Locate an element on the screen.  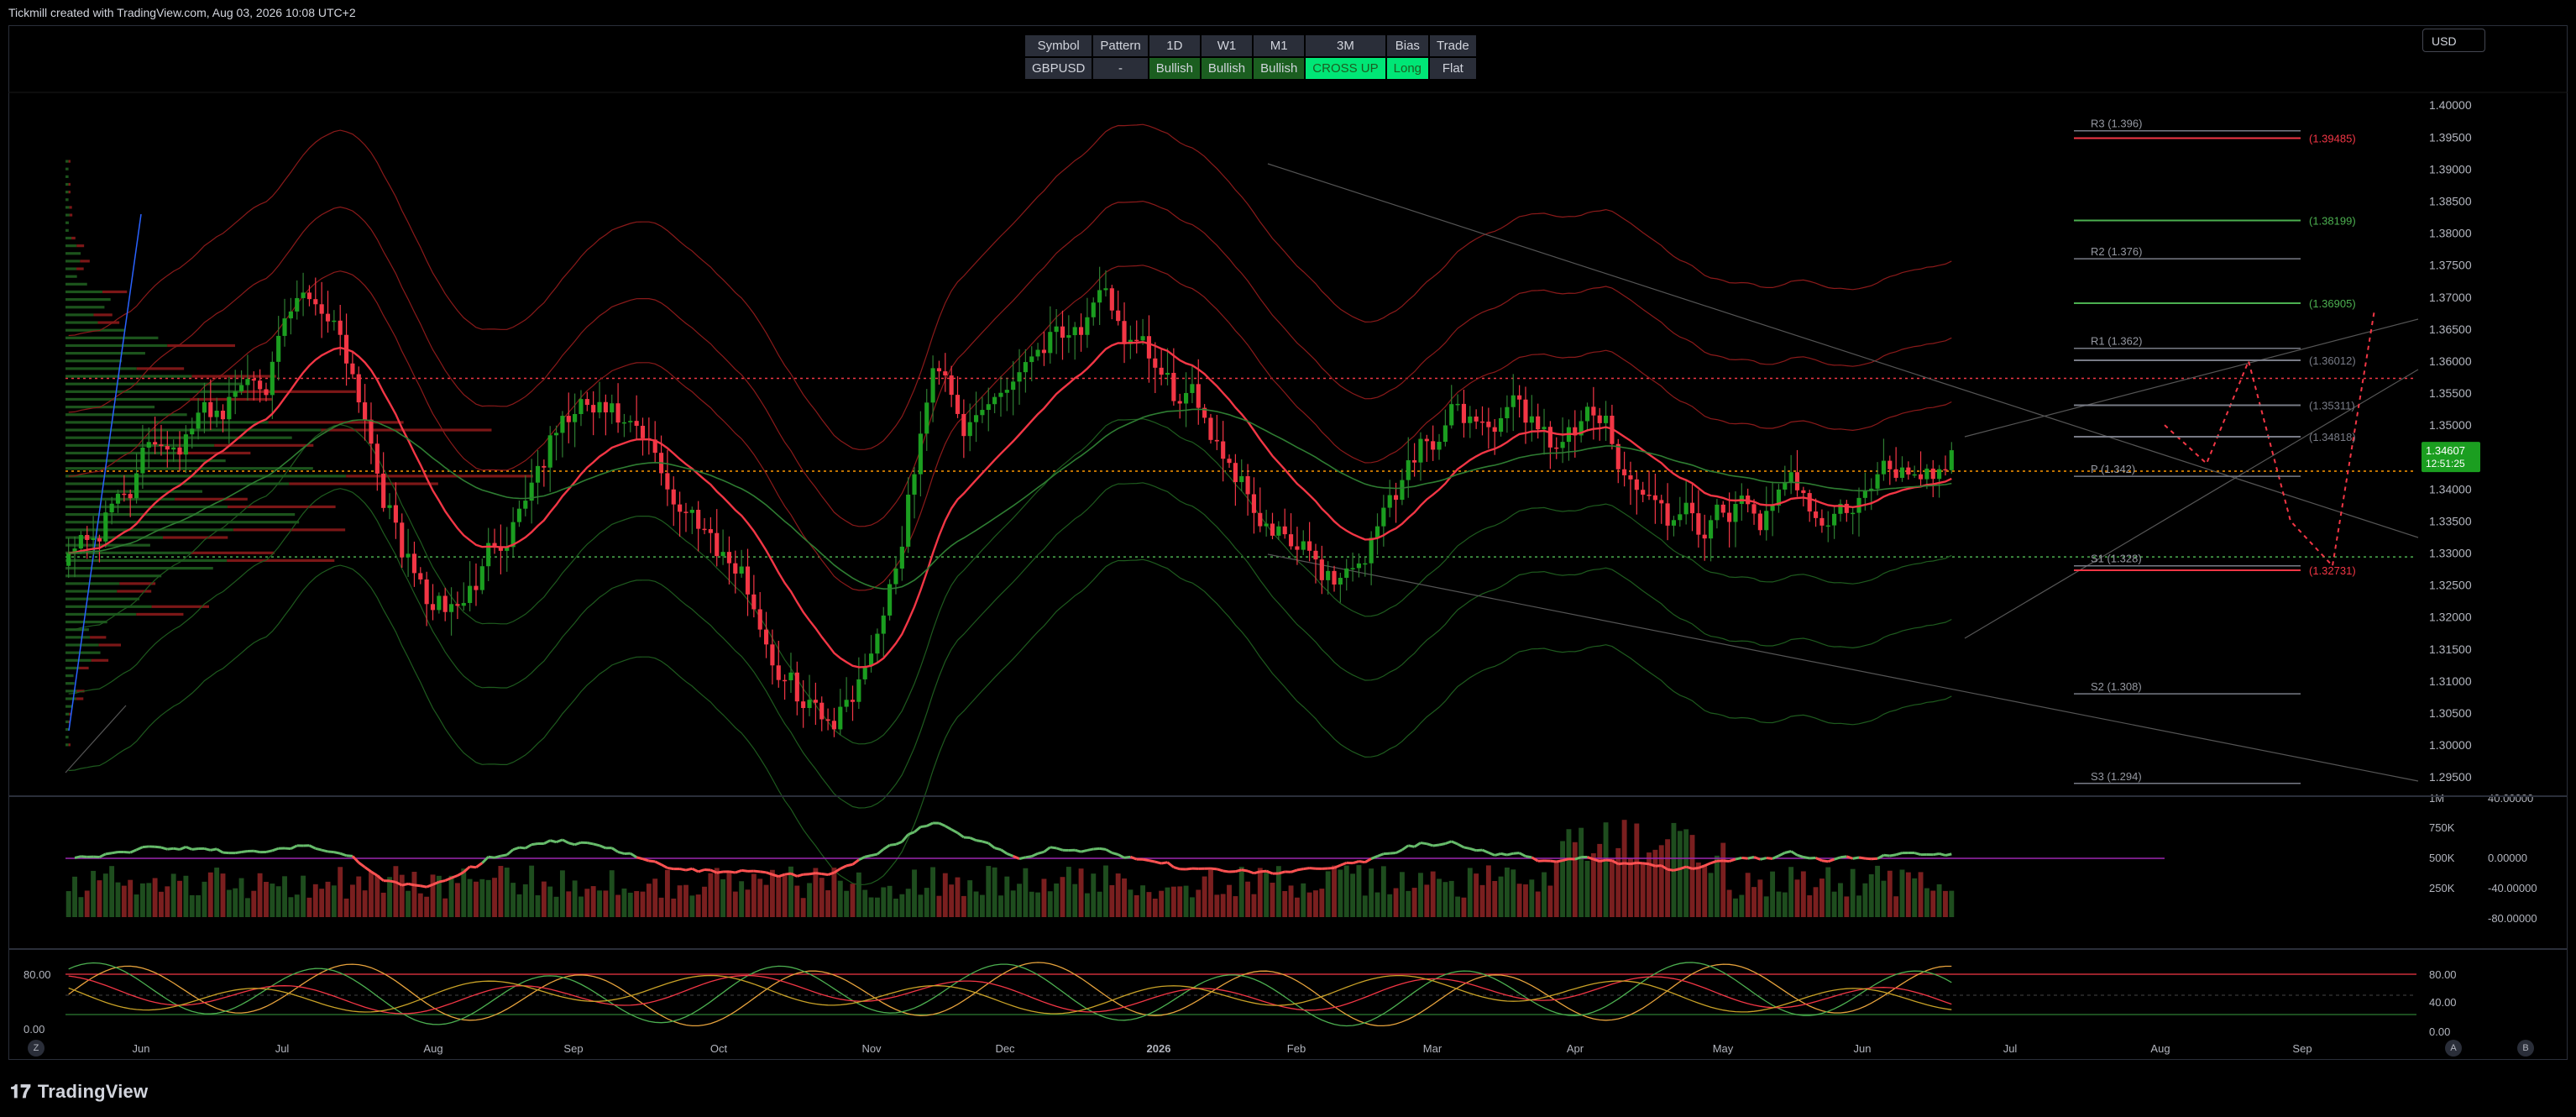
price-tick-label: 1.33000 is located at coordinates (2450, 554).